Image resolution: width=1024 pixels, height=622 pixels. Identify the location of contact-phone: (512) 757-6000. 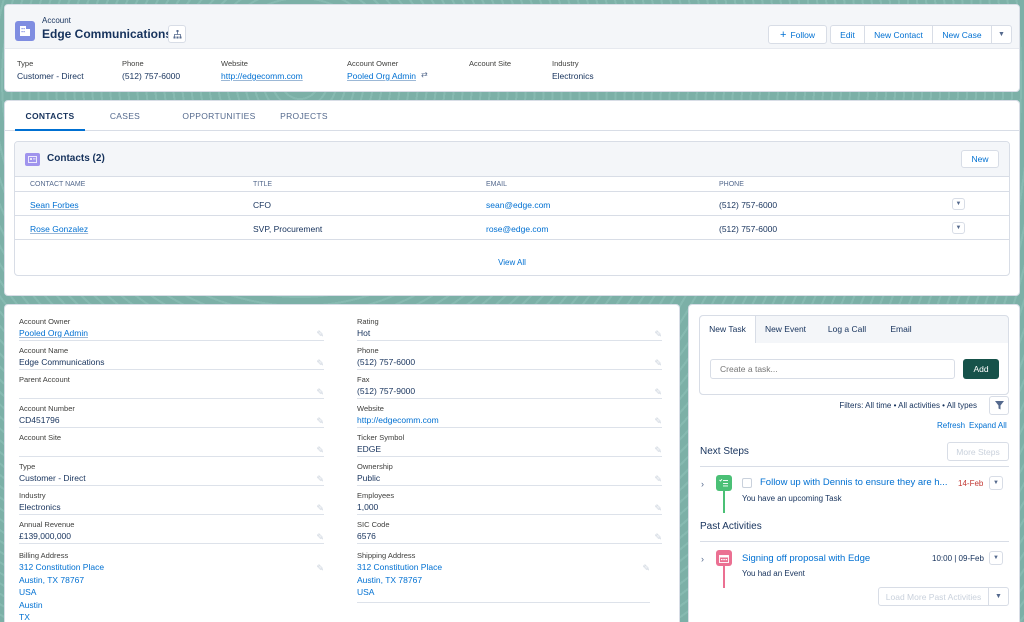
(748, 205).